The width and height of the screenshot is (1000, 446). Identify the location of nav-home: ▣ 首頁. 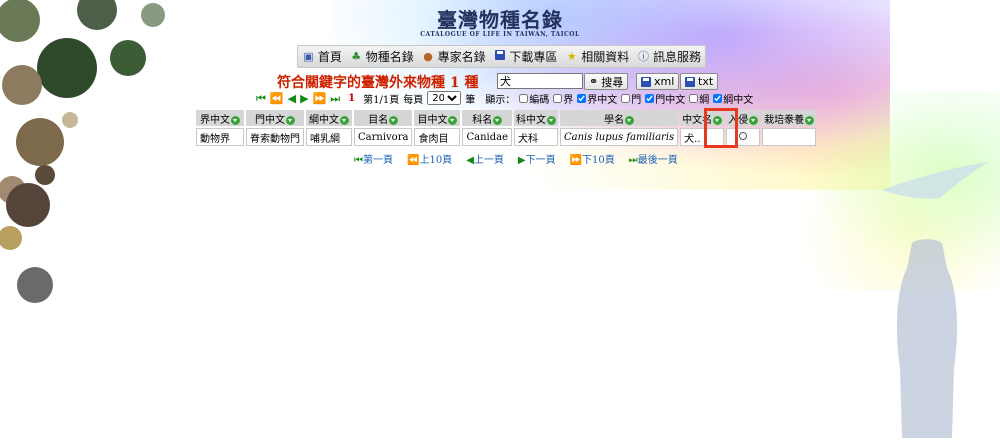
(322, 56).